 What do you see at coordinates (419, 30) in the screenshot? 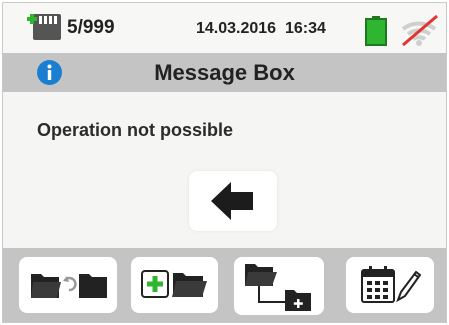
I see `wifi-off-icon` at bounding box center [419, 30].